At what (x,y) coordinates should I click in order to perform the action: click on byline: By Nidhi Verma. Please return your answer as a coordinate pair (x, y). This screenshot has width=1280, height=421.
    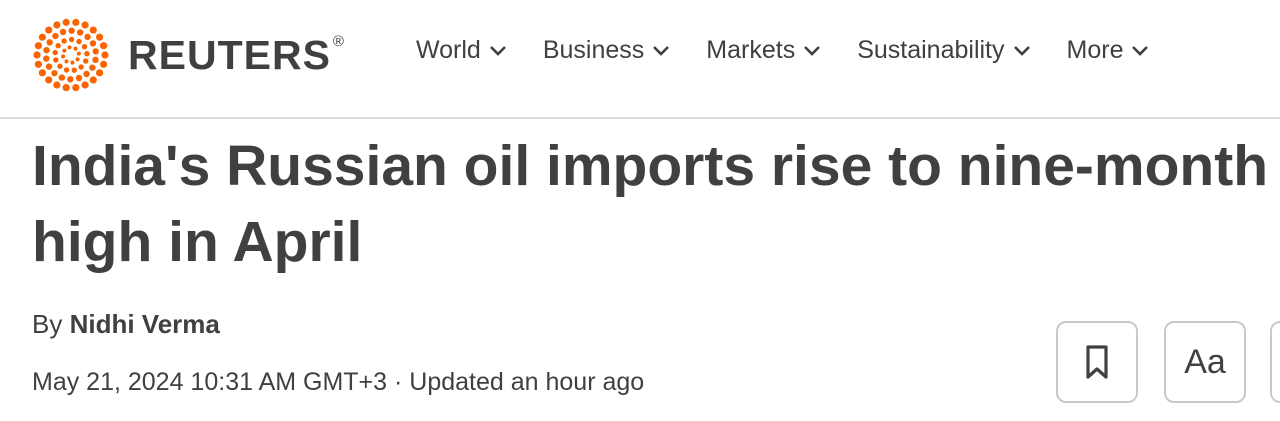
    Looking at the image, I should click on (126, 324).